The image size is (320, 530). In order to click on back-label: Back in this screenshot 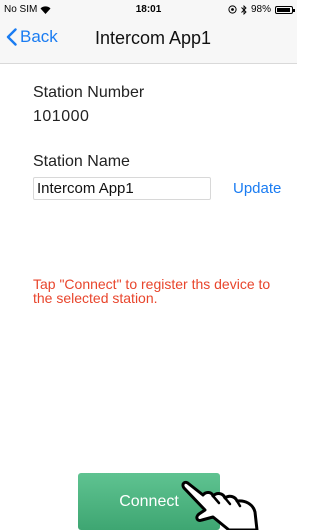, I will do `click(39, 36)`.